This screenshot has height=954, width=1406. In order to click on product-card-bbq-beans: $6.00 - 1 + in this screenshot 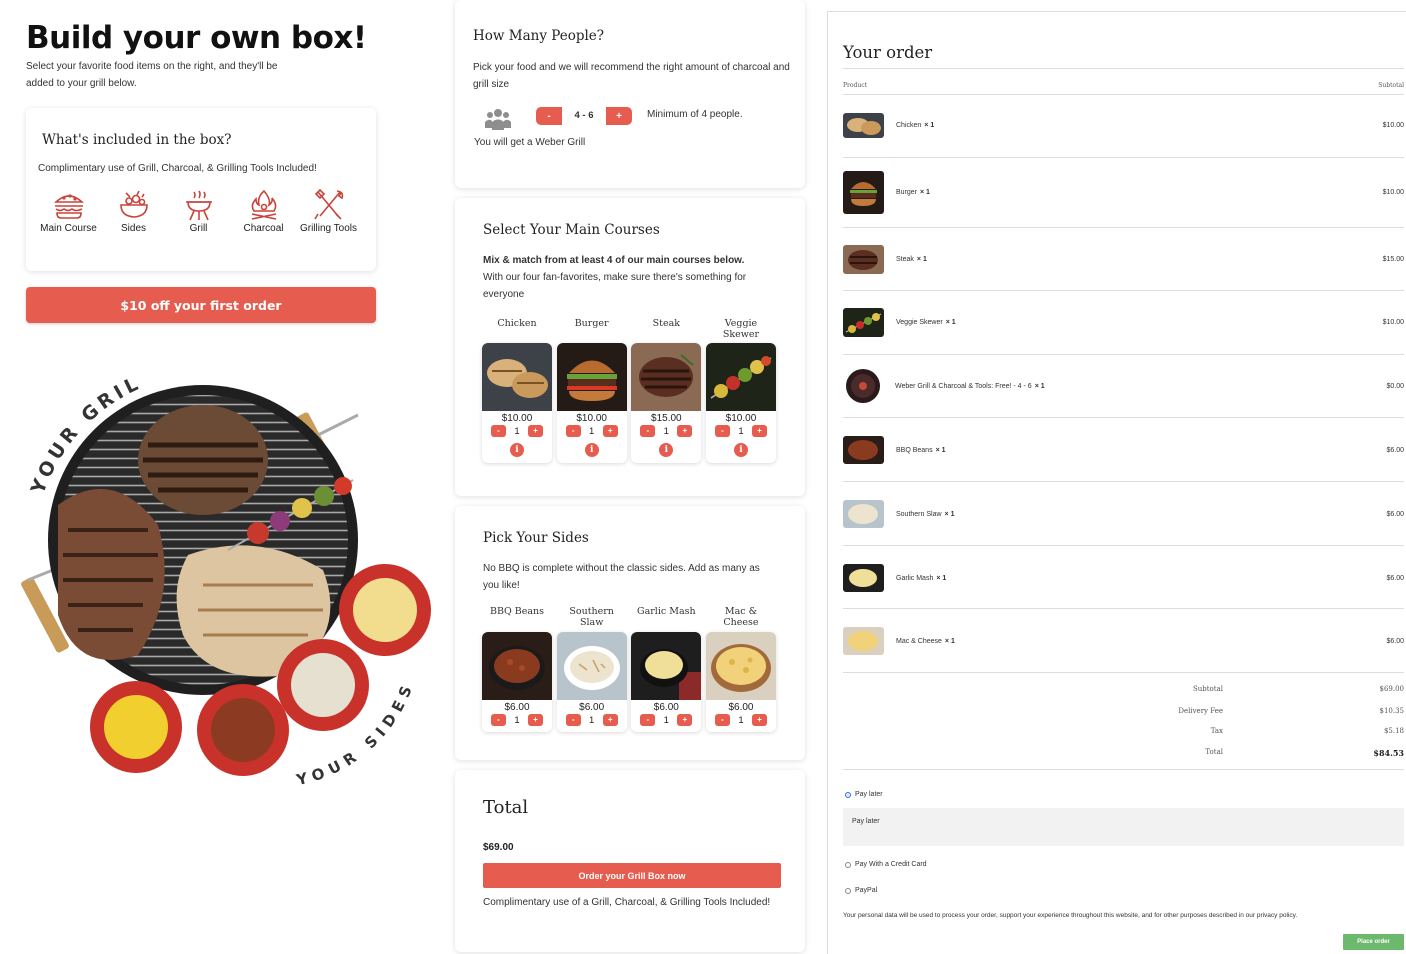, I will do `click(517, 682)`.